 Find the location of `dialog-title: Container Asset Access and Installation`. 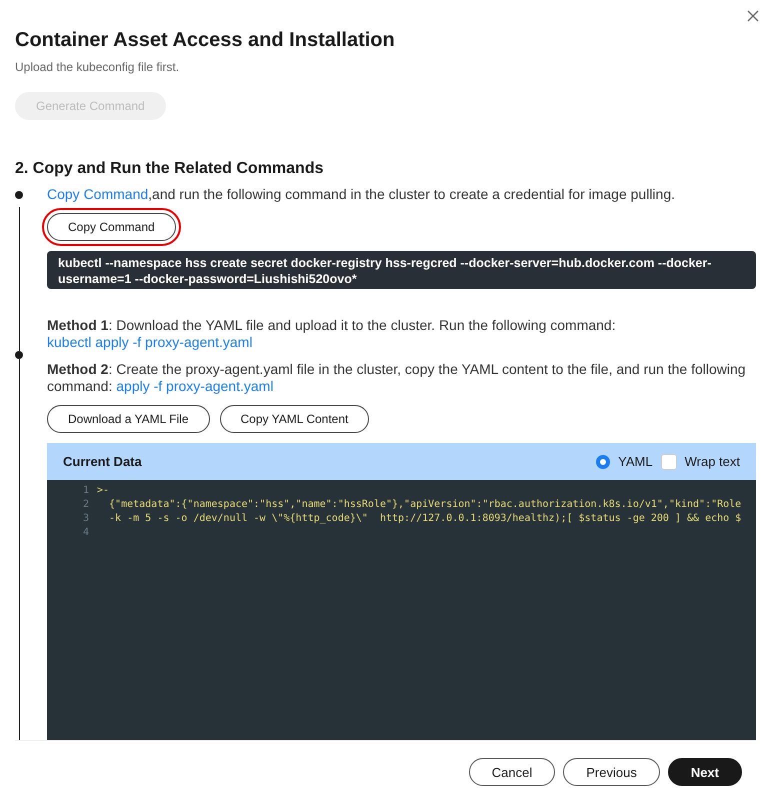

dialog-title: Container Asset Access and Installation is located at coordinates (205, 40).